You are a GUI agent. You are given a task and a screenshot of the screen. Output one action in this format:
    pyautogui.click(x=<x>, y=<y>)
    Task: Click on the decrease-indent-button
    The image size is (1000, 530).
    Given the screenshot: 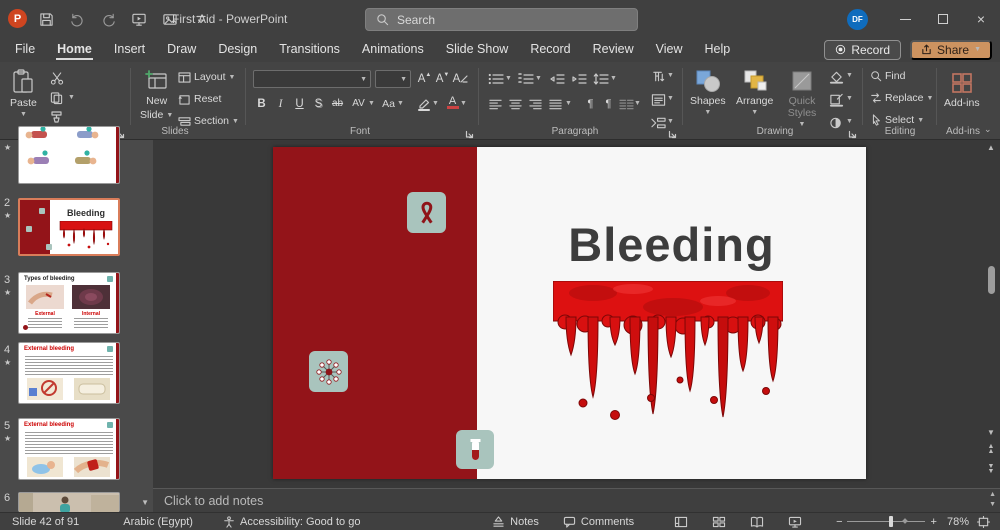 What is the action you would take?
    pyautogui.click(x=556, y=78)
    